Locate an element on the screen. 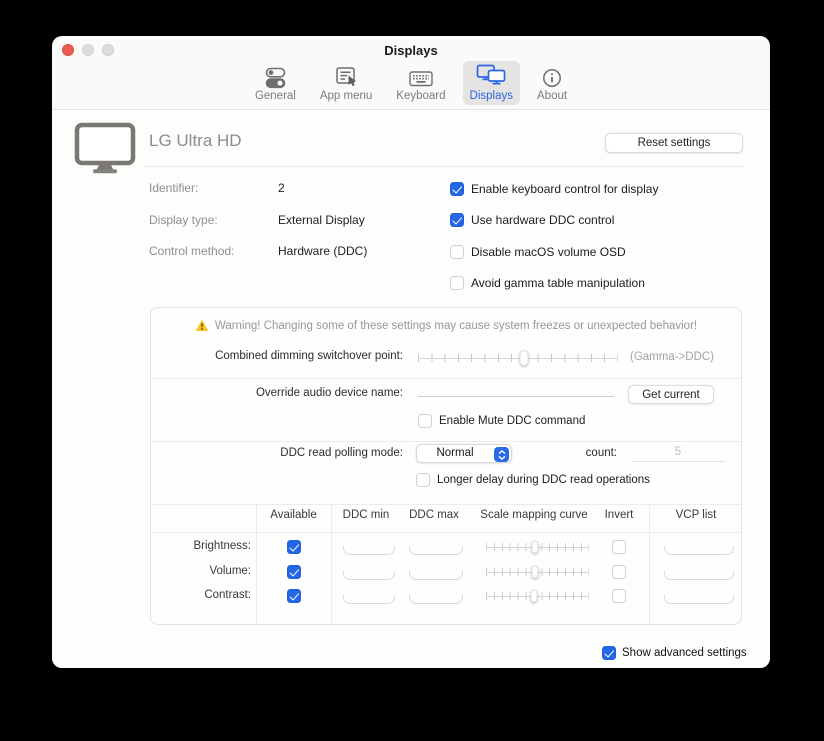 The width and height of the screenshot is (824, 741). toolbar-tab-about: About is located at coordinates (552, 83).